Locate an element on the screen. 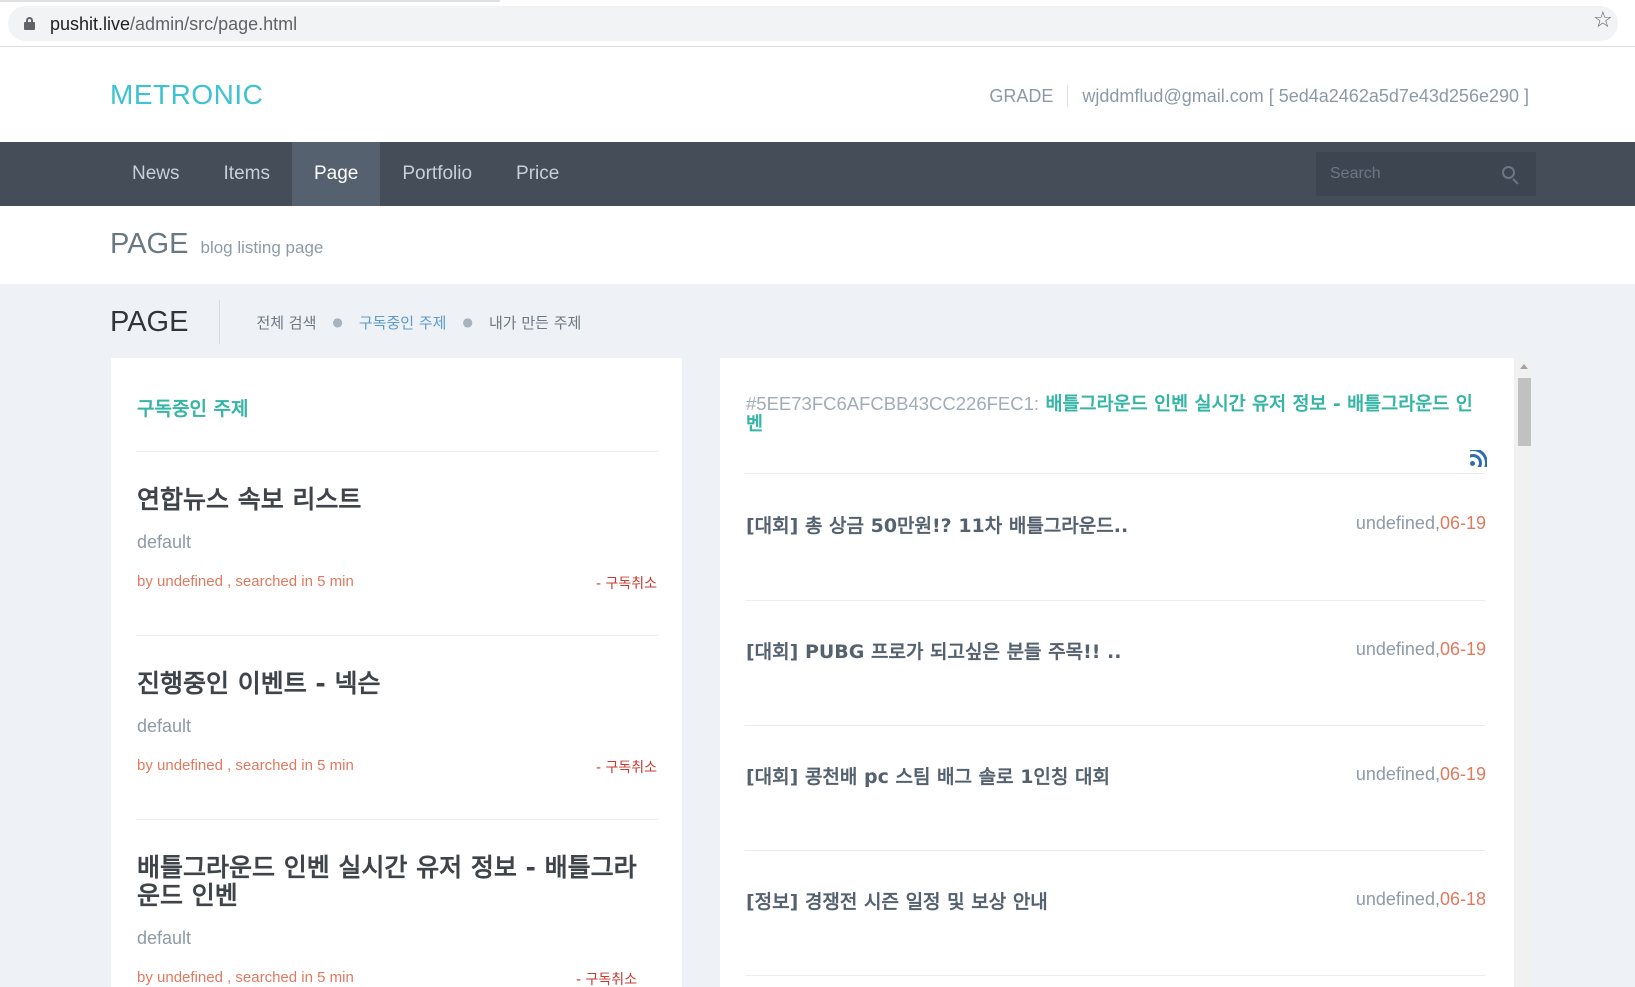 The width and height of the screenshot is (1635, 987). search-box is located at coordinates (1426, 174).